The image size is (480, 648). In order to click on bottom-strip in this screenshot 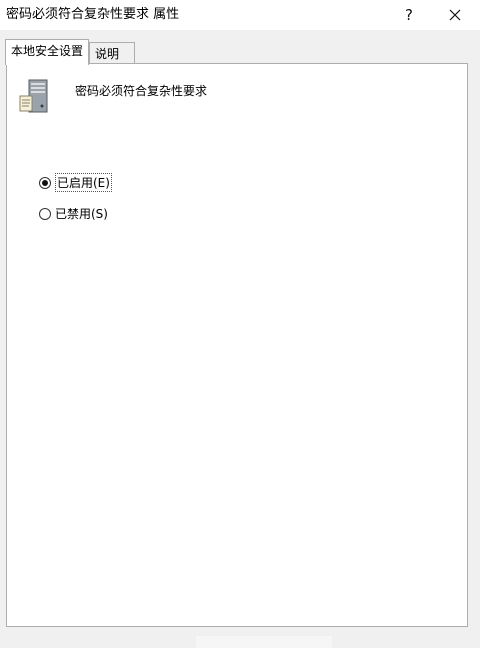, I will do `click(264, 642)`.